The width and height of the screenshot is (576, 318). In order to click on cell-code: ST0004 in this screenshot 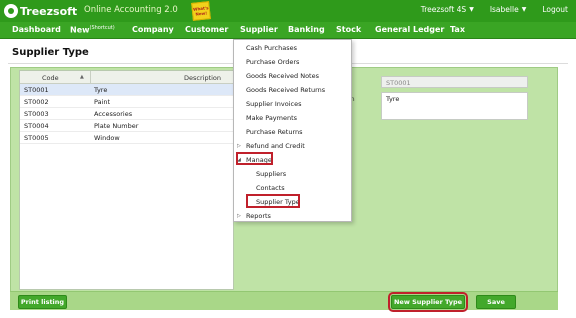, I will do `click(36, 126)`.